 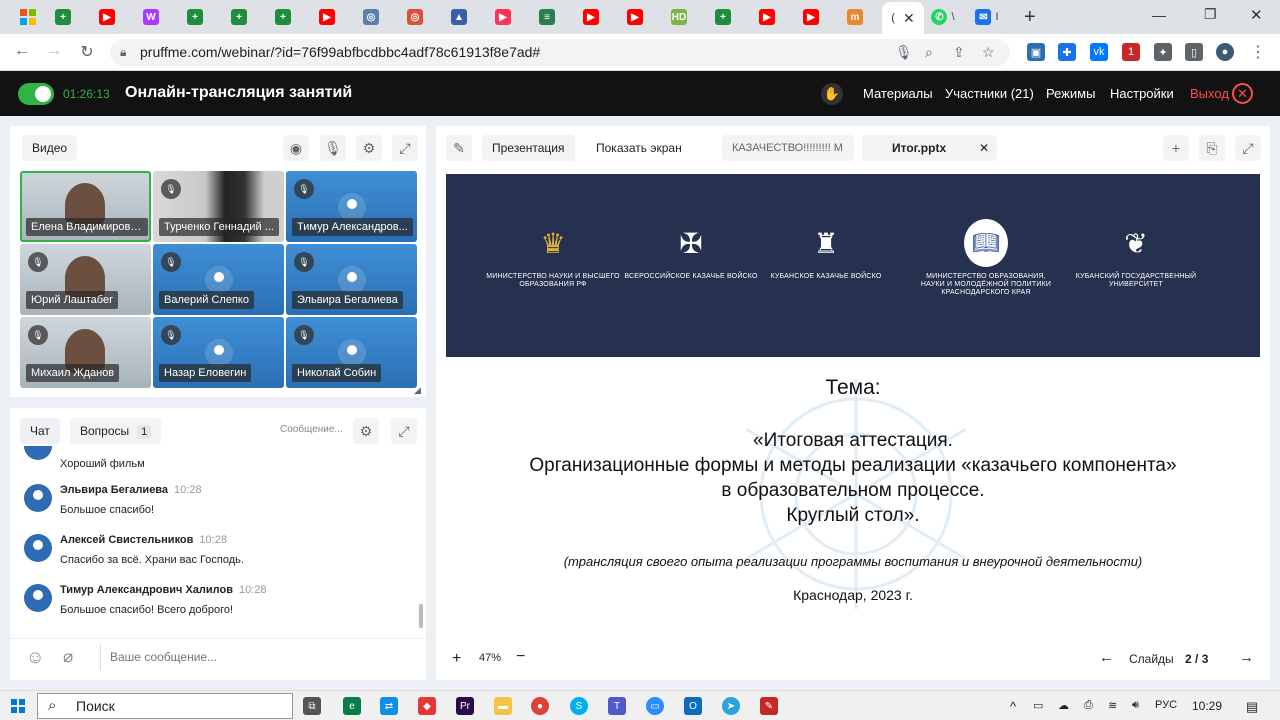 What do you see at coordinates (1159, 15) in the screenshot?
I see `minimize-button: —` at bounding box center [1159, 15].